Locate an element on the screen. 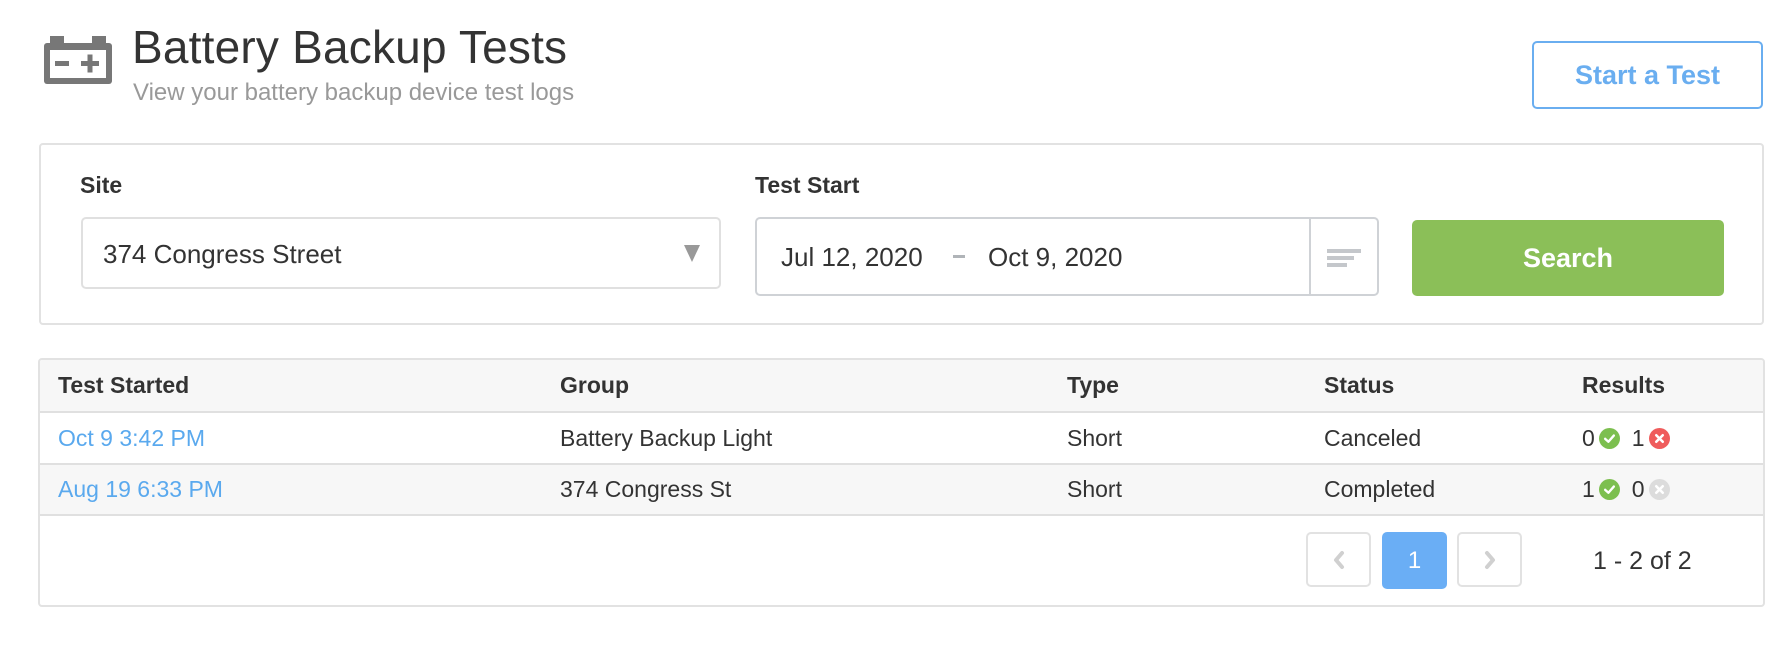 Image resolution: width=1786 pixels, height=654 pixels. test-started-link: Aug 19 6:33 PM is located at coordinates (140, 489).